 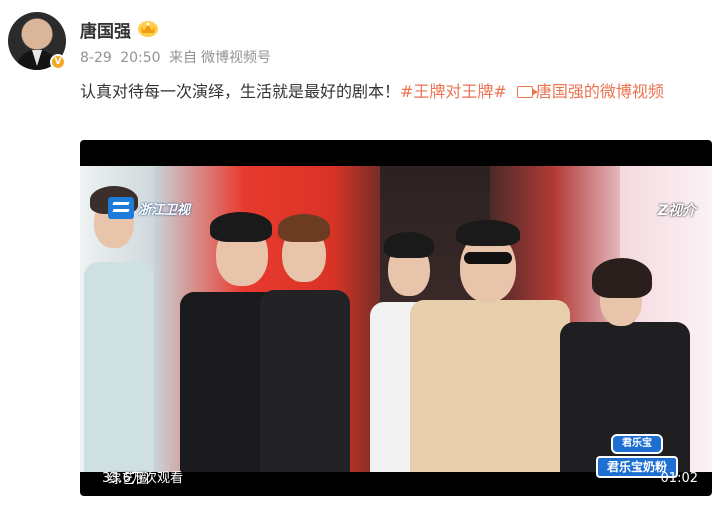 I want to click on channel-logo: 浙江卫视, so click(x=149, y=208).